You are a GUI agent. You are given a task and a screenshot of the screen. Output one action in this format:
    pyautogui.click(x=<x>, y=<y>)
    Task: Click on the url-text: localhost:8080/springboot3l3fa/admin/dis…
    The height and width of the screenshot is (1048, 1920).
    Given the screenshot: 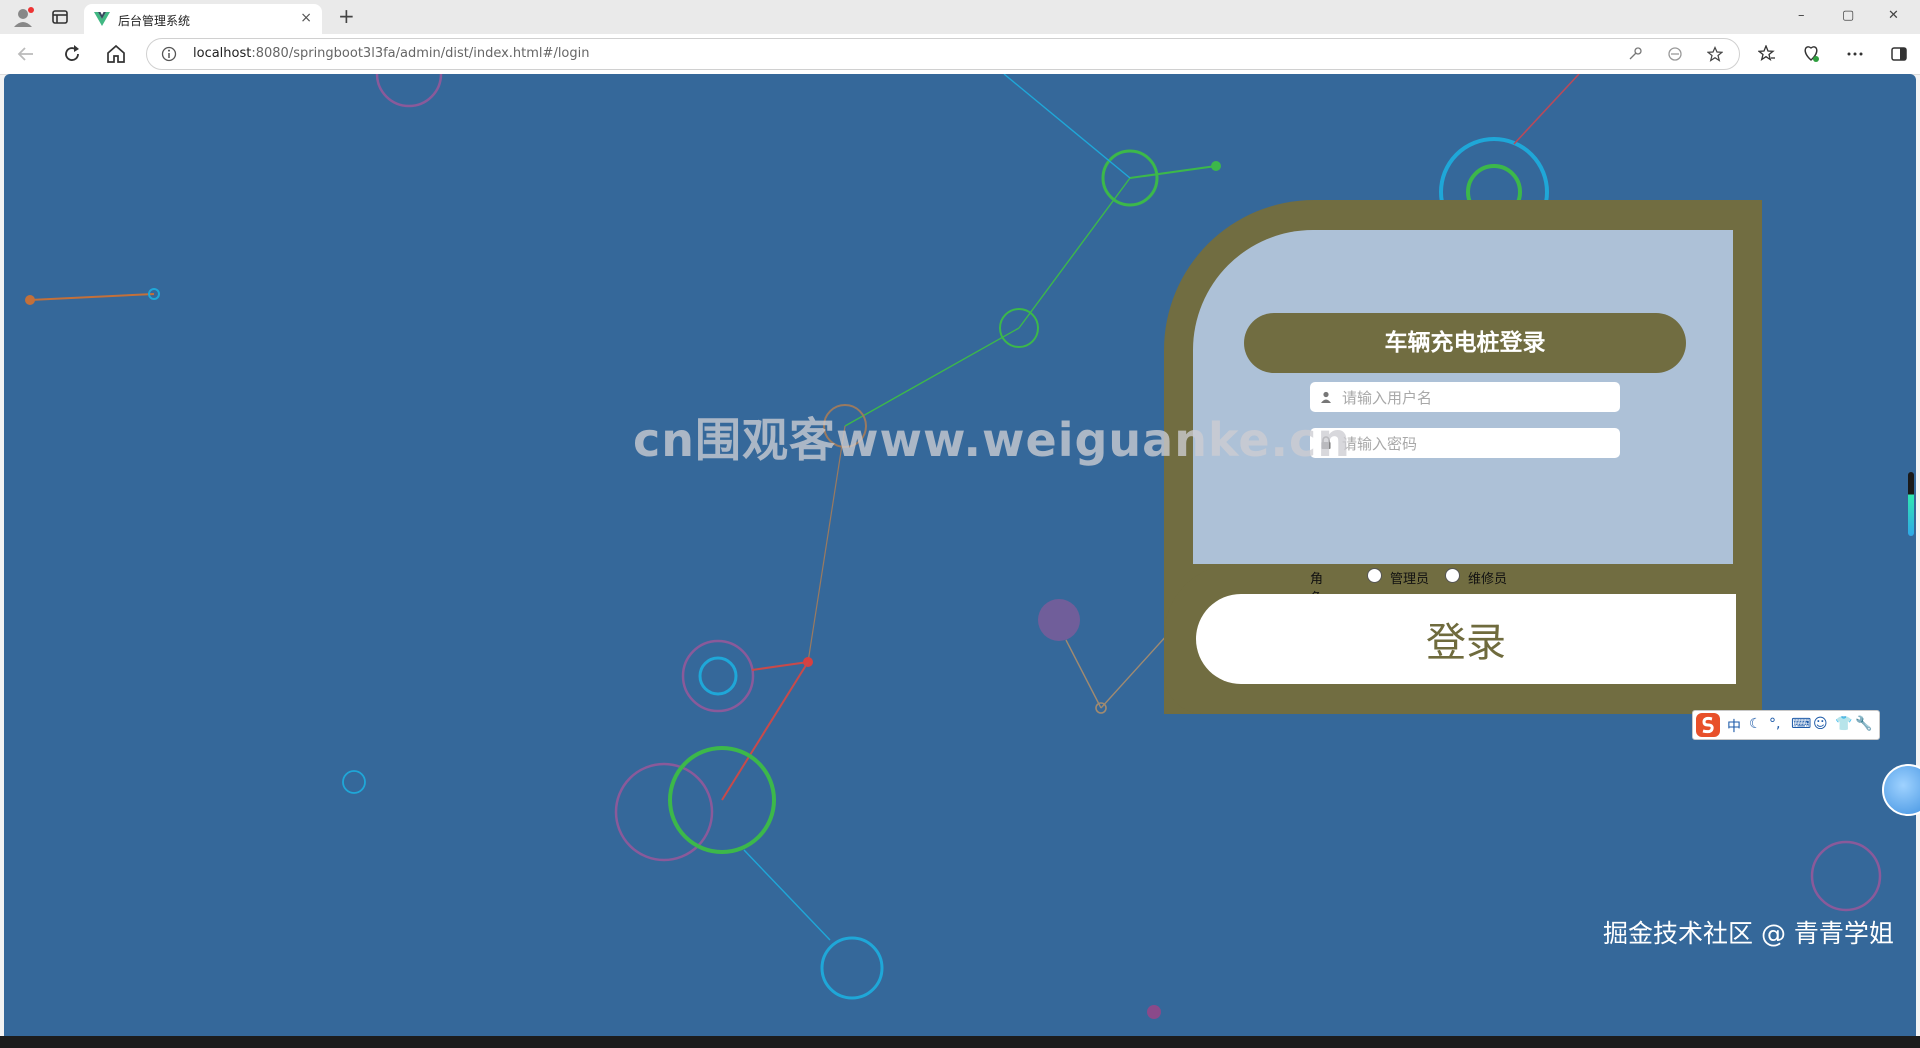 What is the action you would take?
    pyautogui.click(x=391, y=53)
    